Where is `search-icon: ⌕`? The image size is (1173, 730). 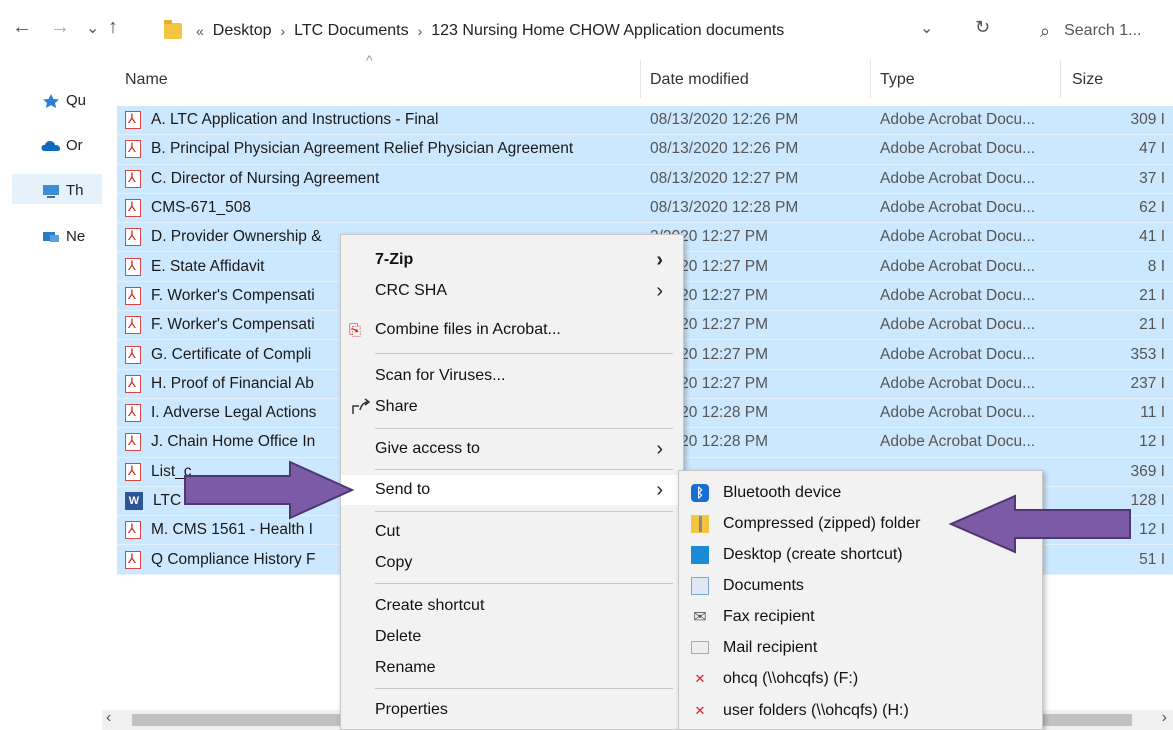
search-icon: ⌕ is located at coordinates (1045, 30).